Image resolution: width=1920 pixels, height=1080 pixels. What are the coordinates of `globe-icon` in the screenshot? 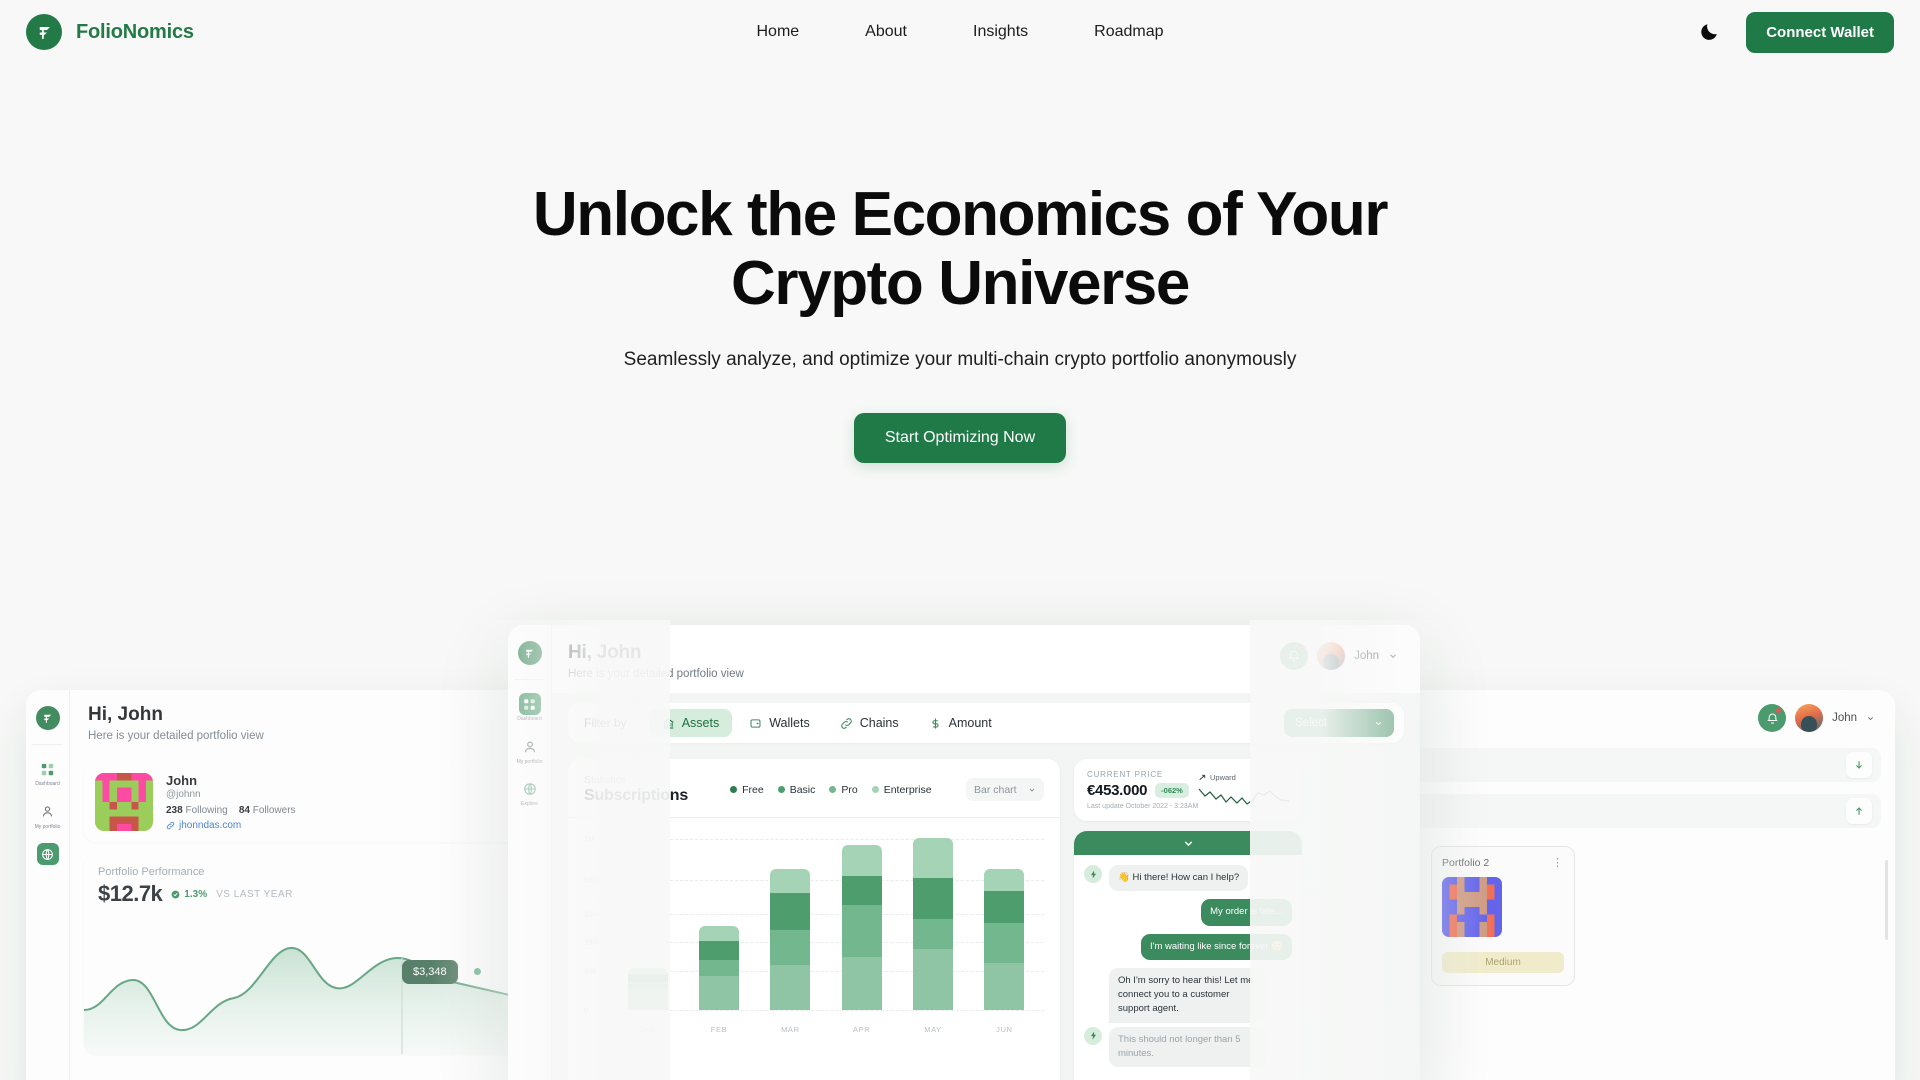 It's located at (530, 789).